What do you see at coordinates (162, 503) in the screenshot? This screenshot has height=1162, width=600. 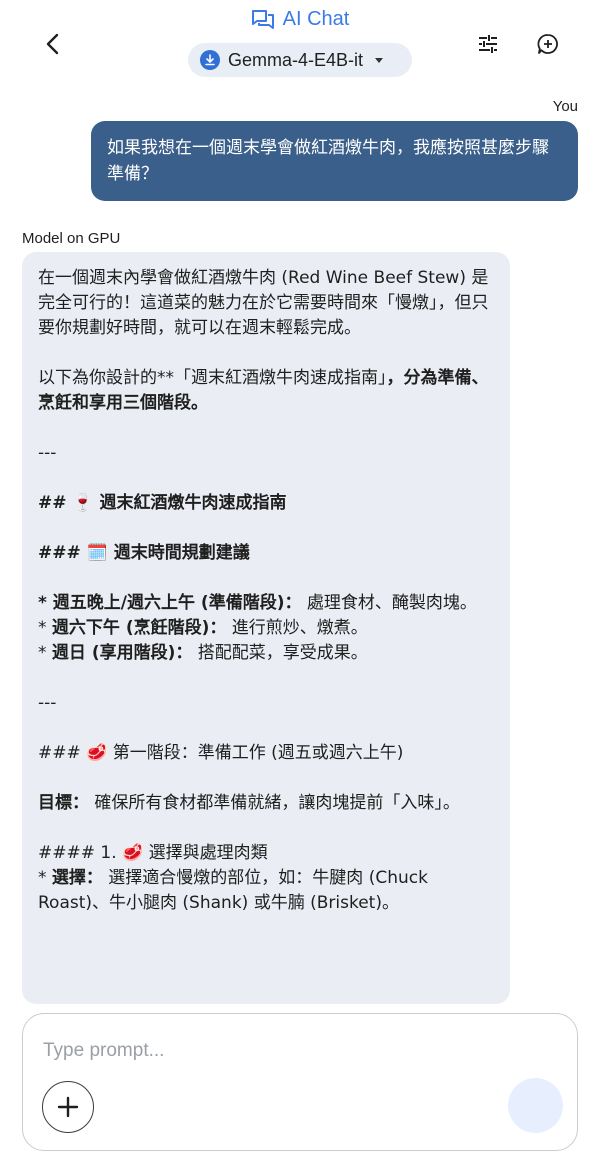 I see `response-heading: ## 🍷 週末紅酒燉牛肉速成指南` at bounding box center [162, 503].